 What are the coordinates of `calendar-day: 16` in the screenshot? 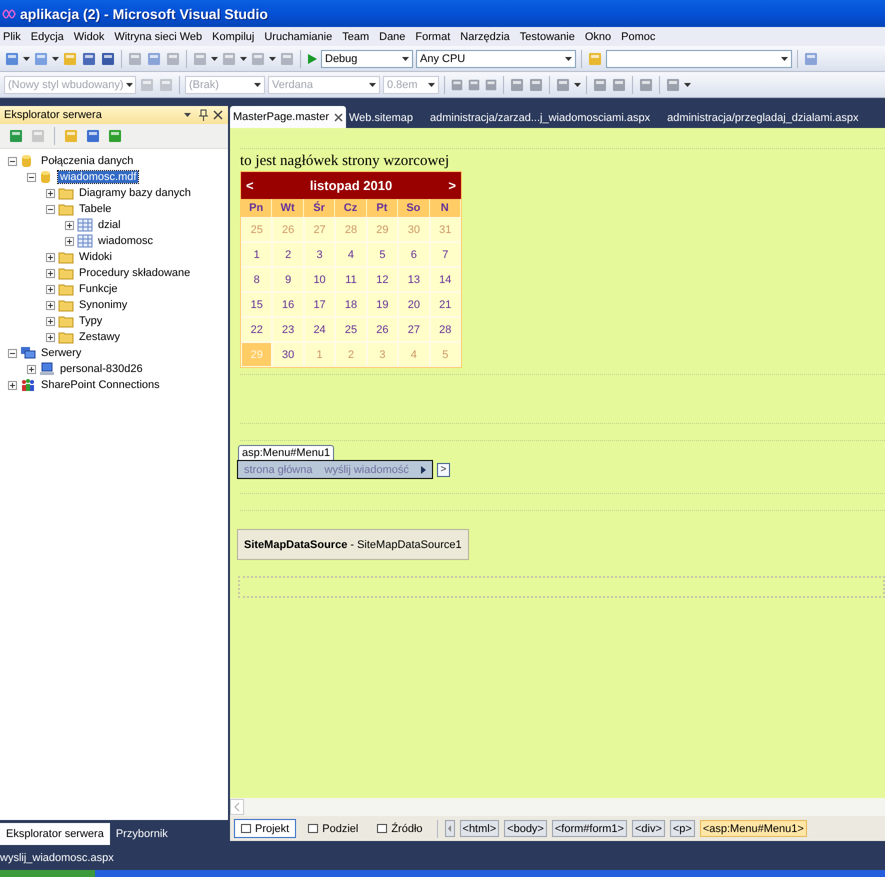 It's located at (288, 304).